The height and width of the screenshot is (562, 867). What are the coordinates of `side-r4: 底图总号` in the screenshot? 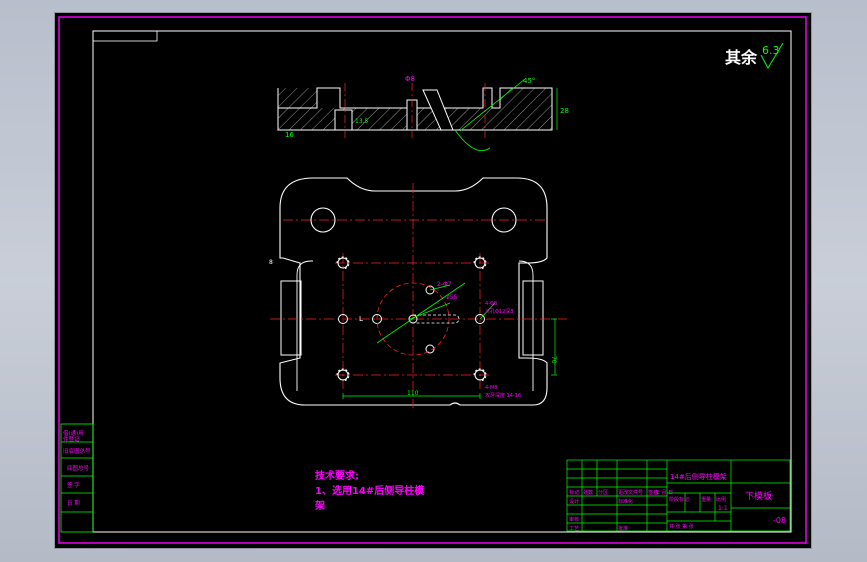 It's located at (78, 468).